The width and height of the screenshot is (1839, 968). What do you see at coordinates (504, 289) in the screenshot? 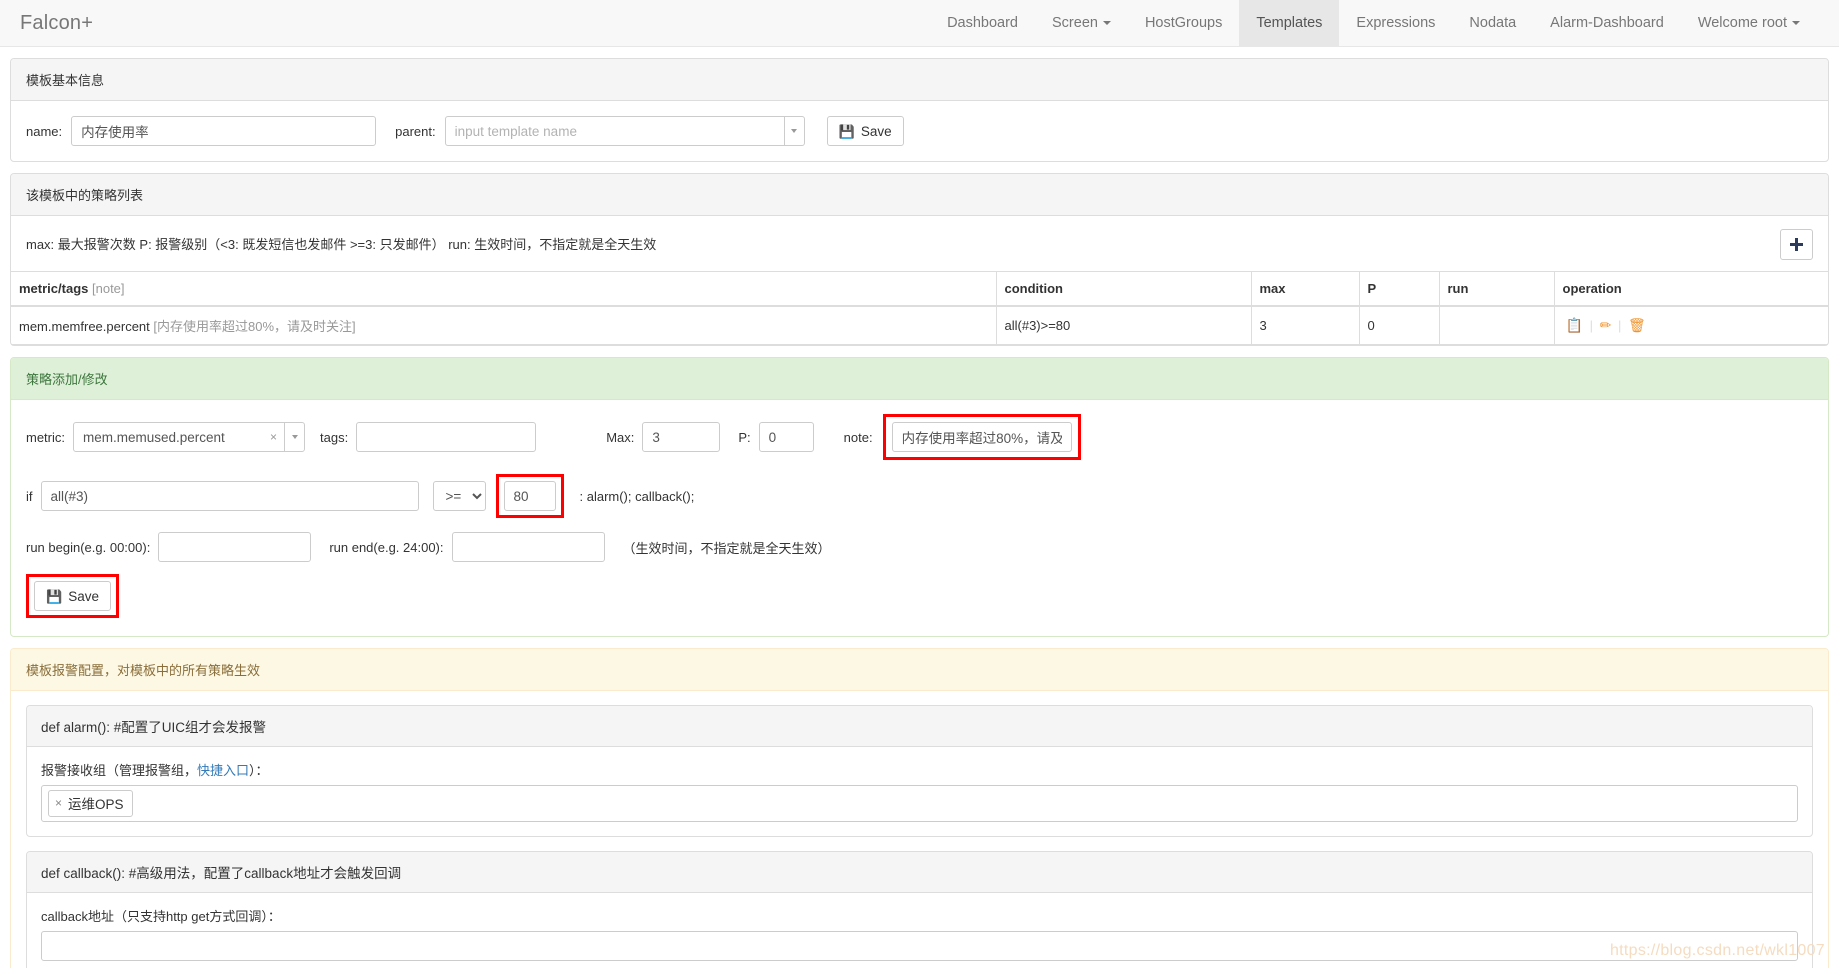
I see `col-metric-tags: metric/tags [note]` at bounding box center [504, 289].